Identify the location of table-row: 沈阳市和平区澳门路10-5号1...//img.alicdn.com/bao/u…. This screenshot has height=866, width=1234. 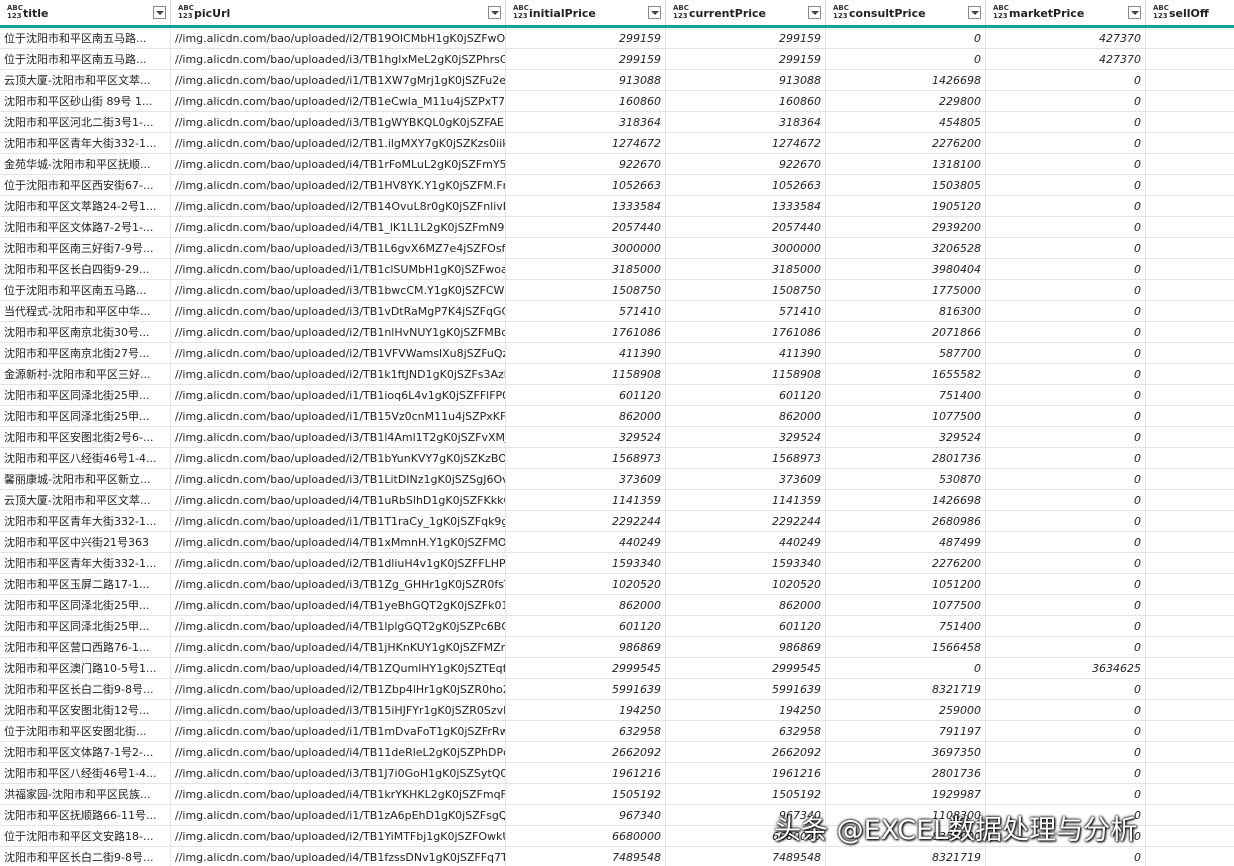
(617, 668).